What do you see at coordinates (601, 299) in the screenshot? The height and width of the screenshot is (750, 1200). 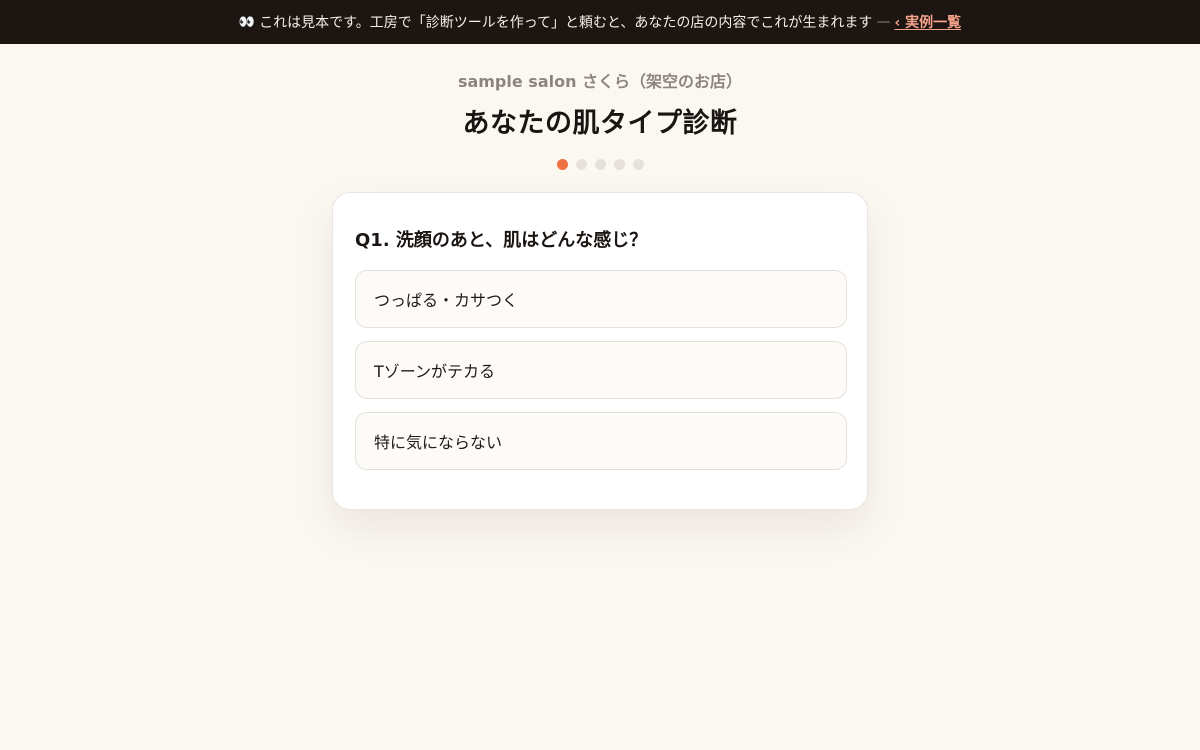 I see `answer-option-dry: つっぱる・カサつく` at bounding box center [601, 299].